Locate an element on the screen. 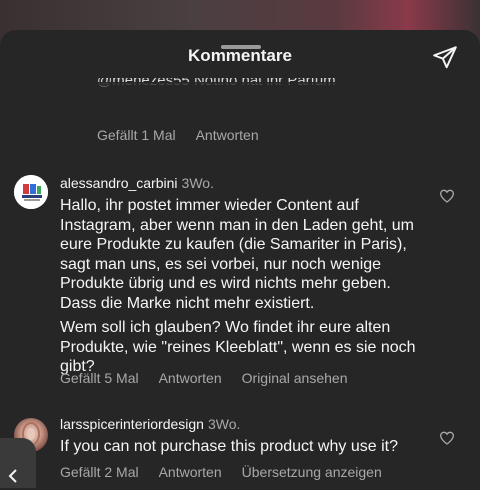 This screenshot has height=490, width=480. username-text: alessandro_carbini is located at coordinates (119, 183).